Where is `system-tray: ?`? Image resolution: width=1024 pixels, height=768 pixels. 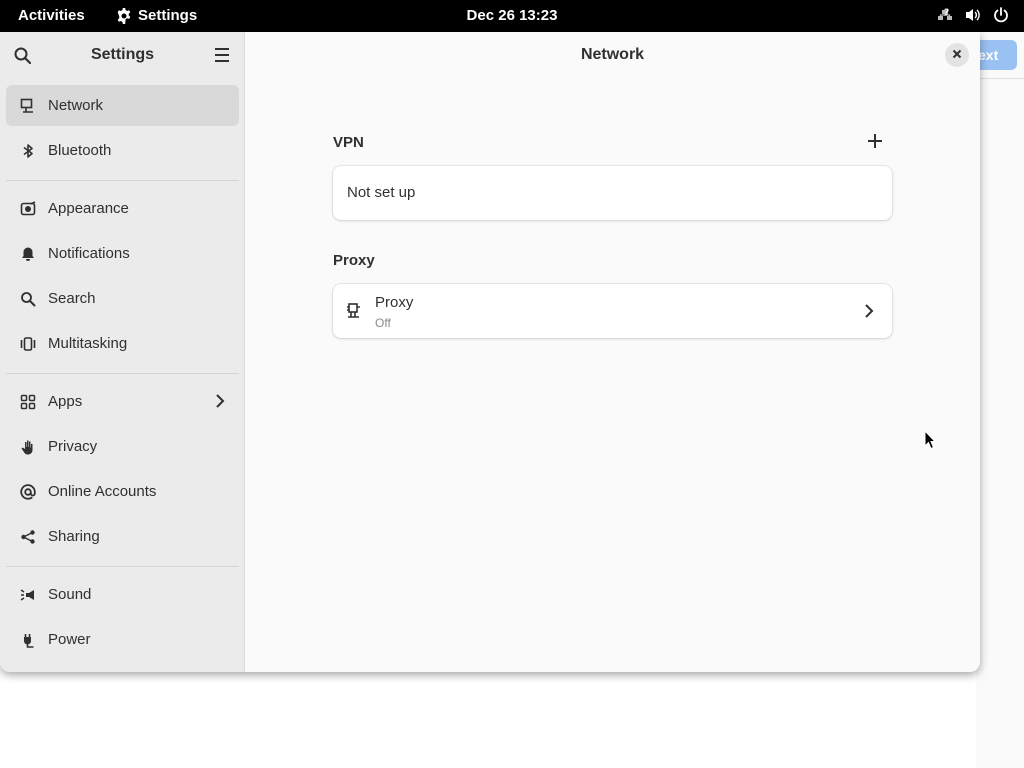 system-tray: ? is located at coordinates (973, 15).